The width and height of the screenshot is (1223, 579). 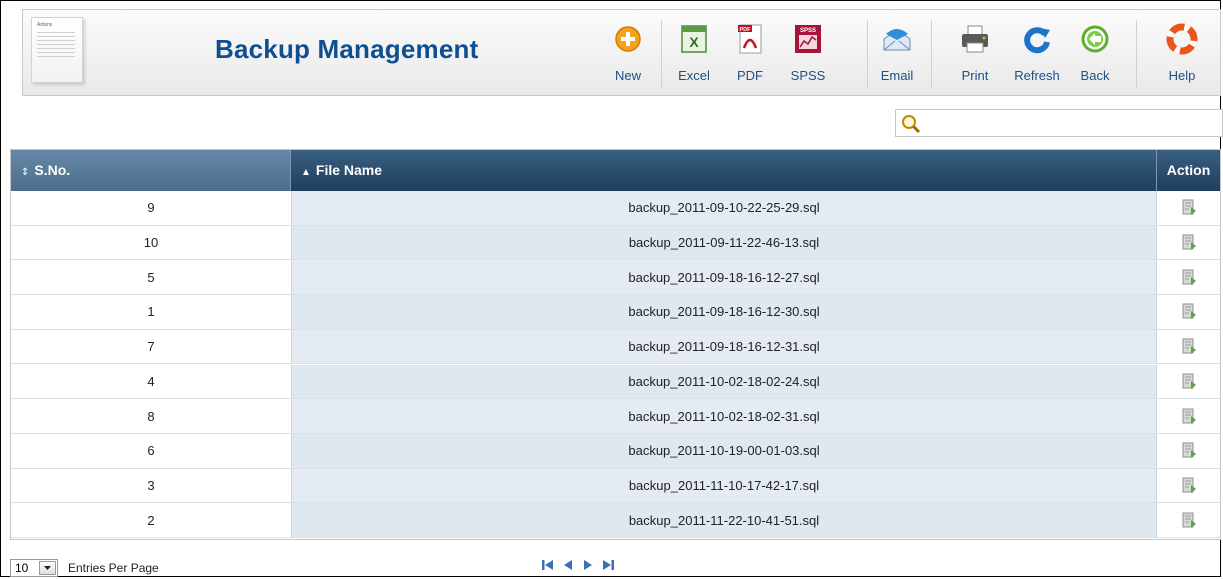 What do you see at coordinates (897, 53) in the screenshot?
I see `email-button: Email` at bounding box center [897, 53].